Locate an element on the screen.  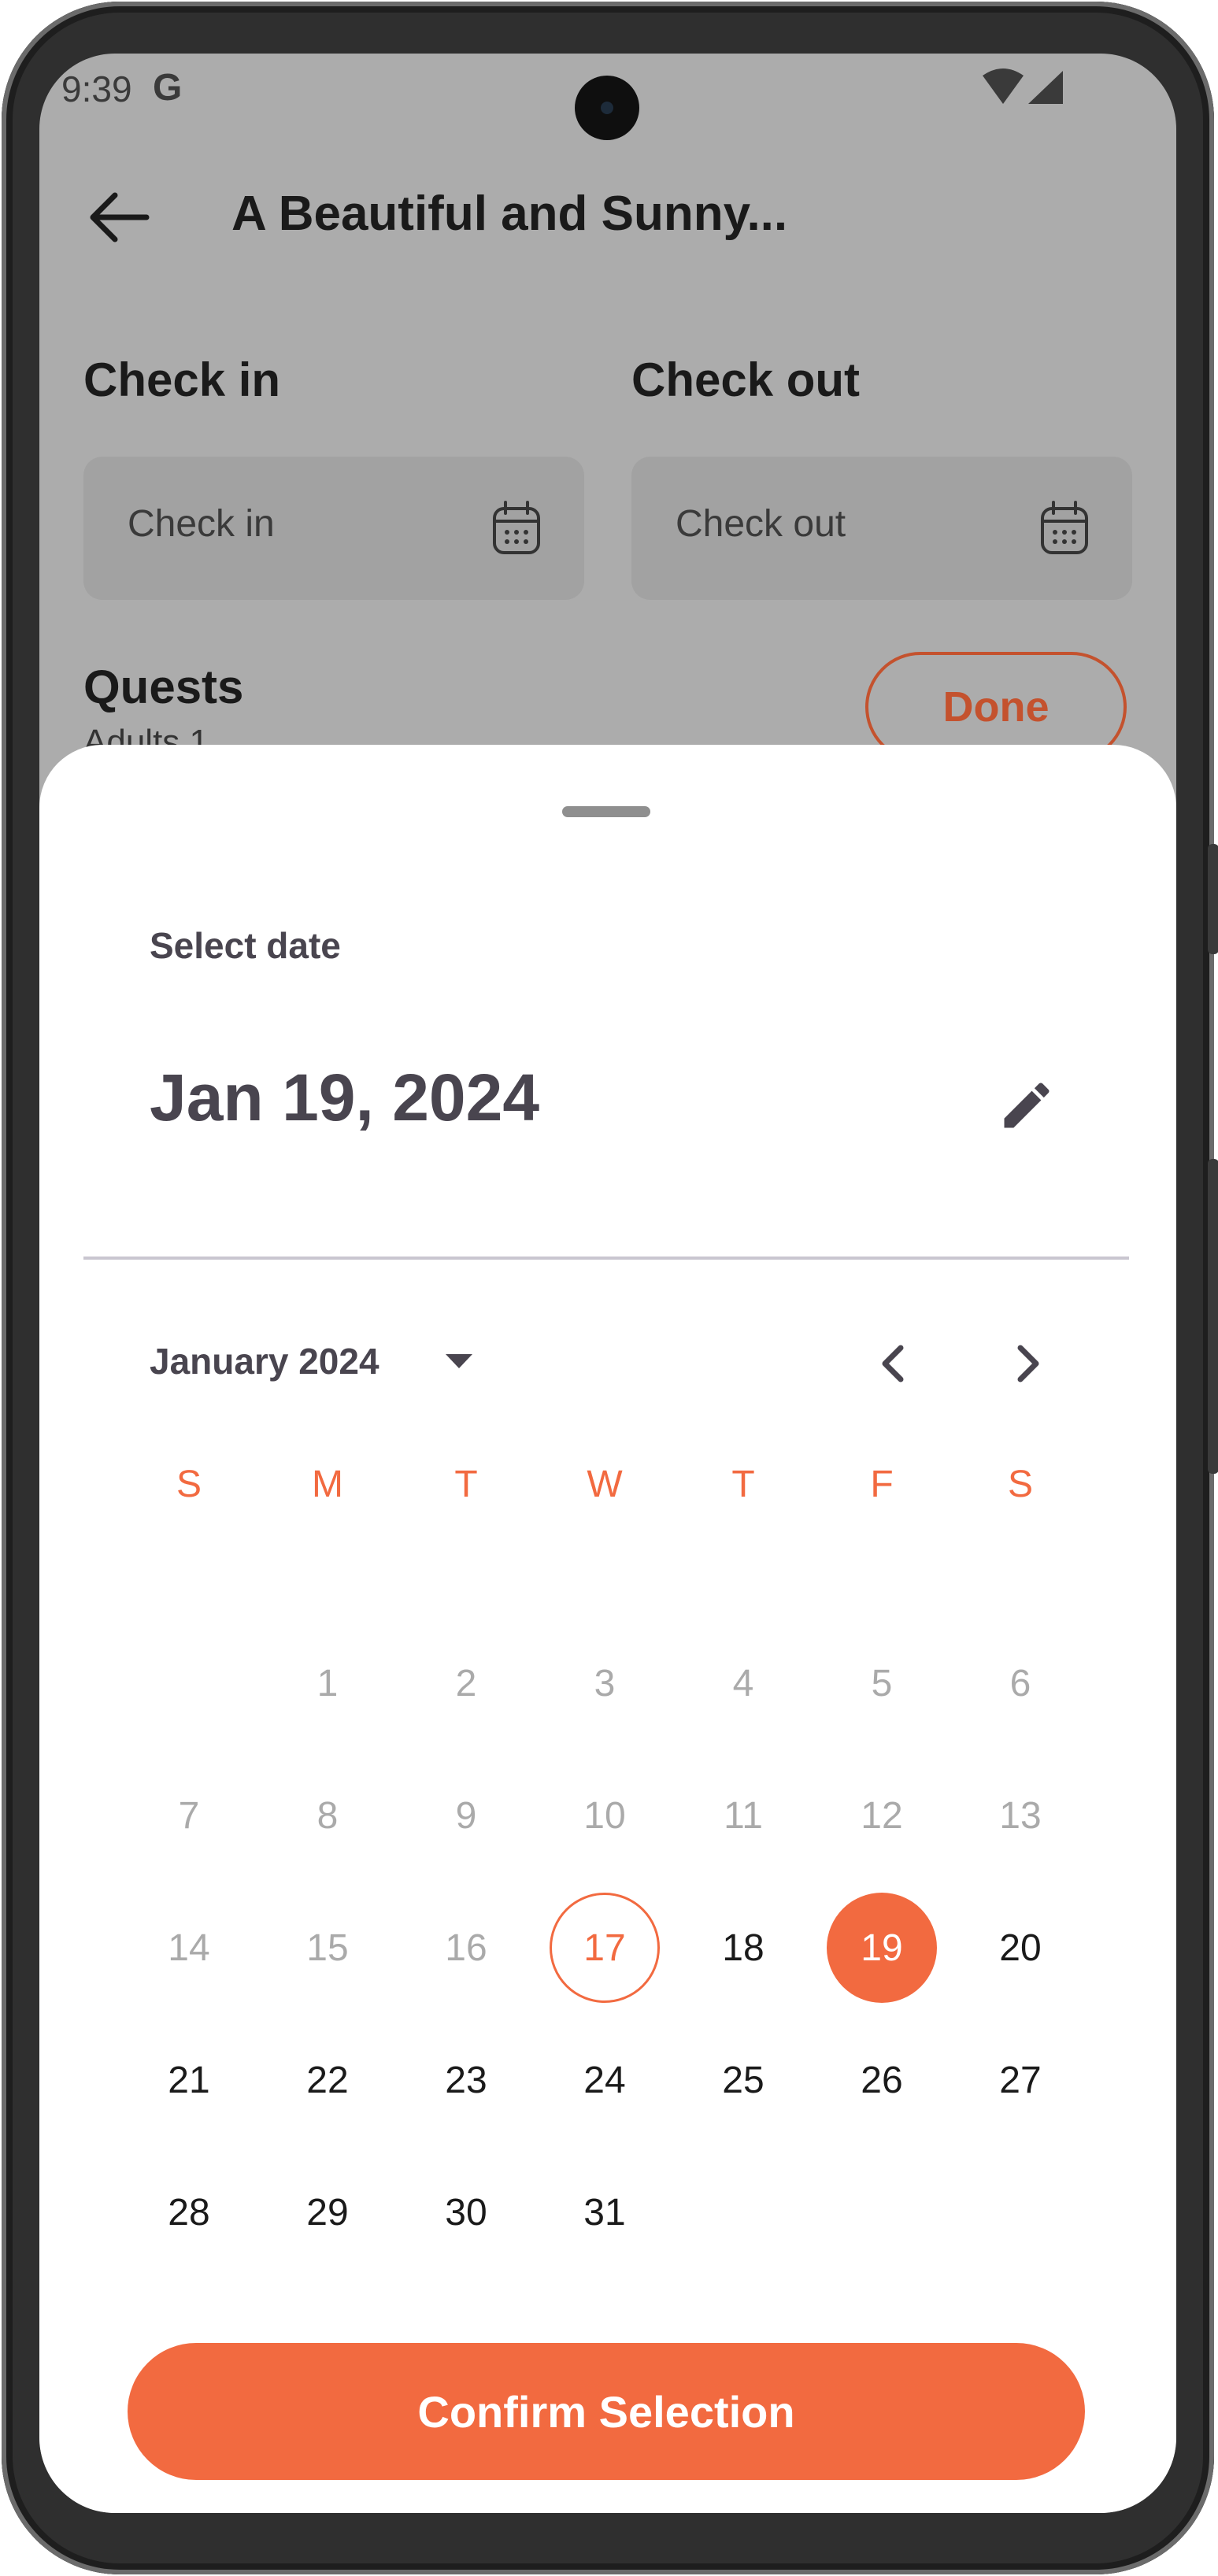
calendar-day: 15 is located at coordinates (327, 1947).